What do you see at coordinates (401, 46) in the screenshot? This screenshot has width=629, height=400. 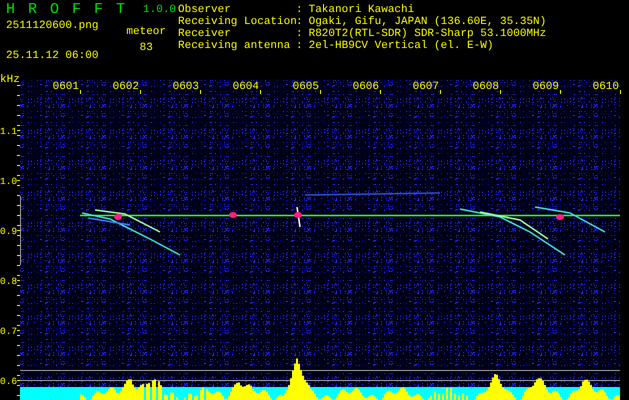 I see `info-value: 2el-HB9CV Vertical (el. E-W)` at bounding box center [401, 46].